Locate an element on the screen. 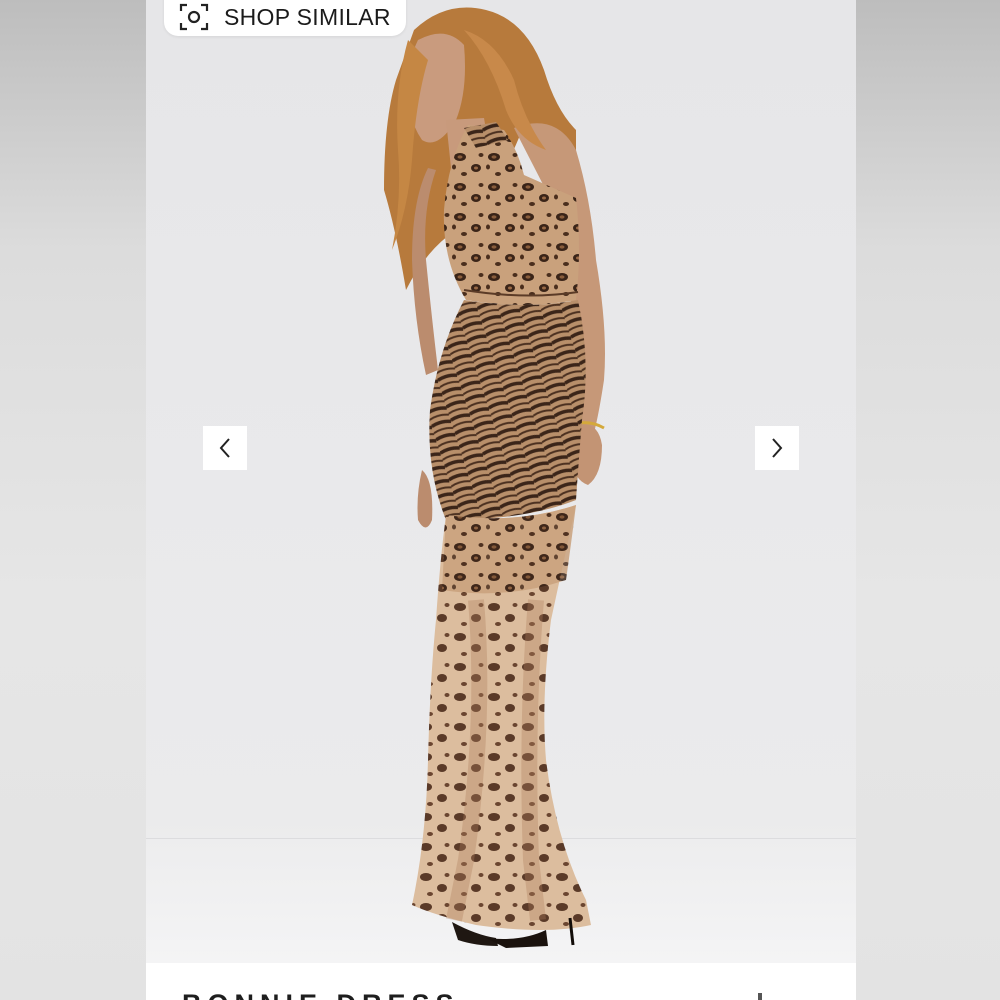  chevron-right-icon is located at coordinates (777, 448).